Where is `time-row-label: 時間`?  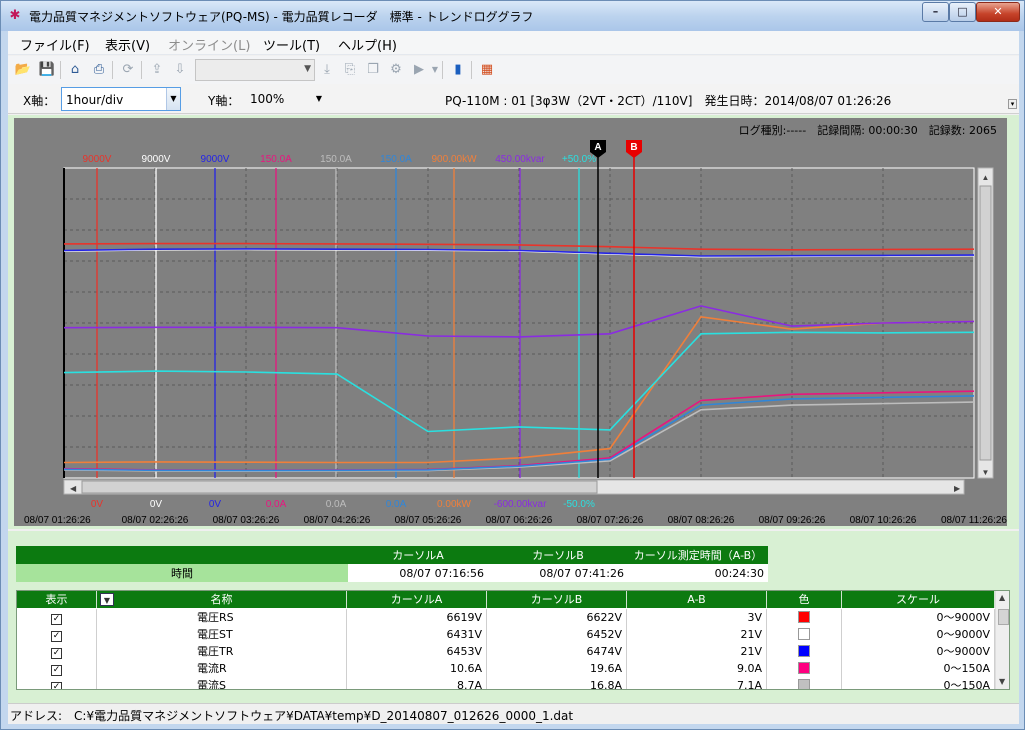
time-row-label: 時間 is located at coordinates (182, 573).